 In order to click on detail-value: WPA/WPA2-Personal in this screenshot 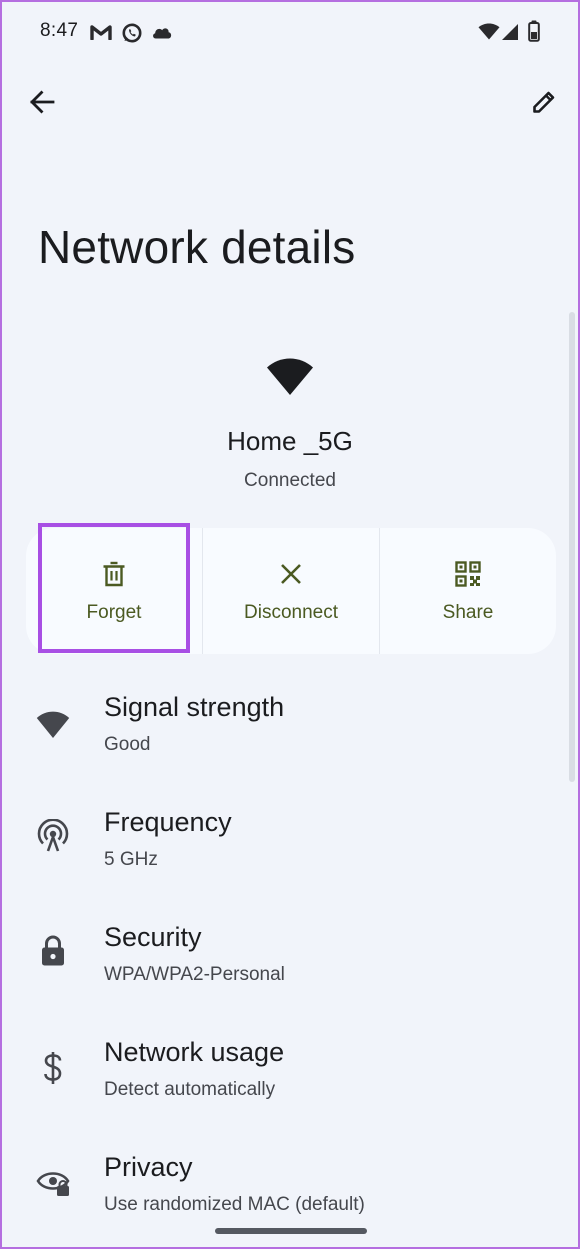, I will do `click(194, 974)`.